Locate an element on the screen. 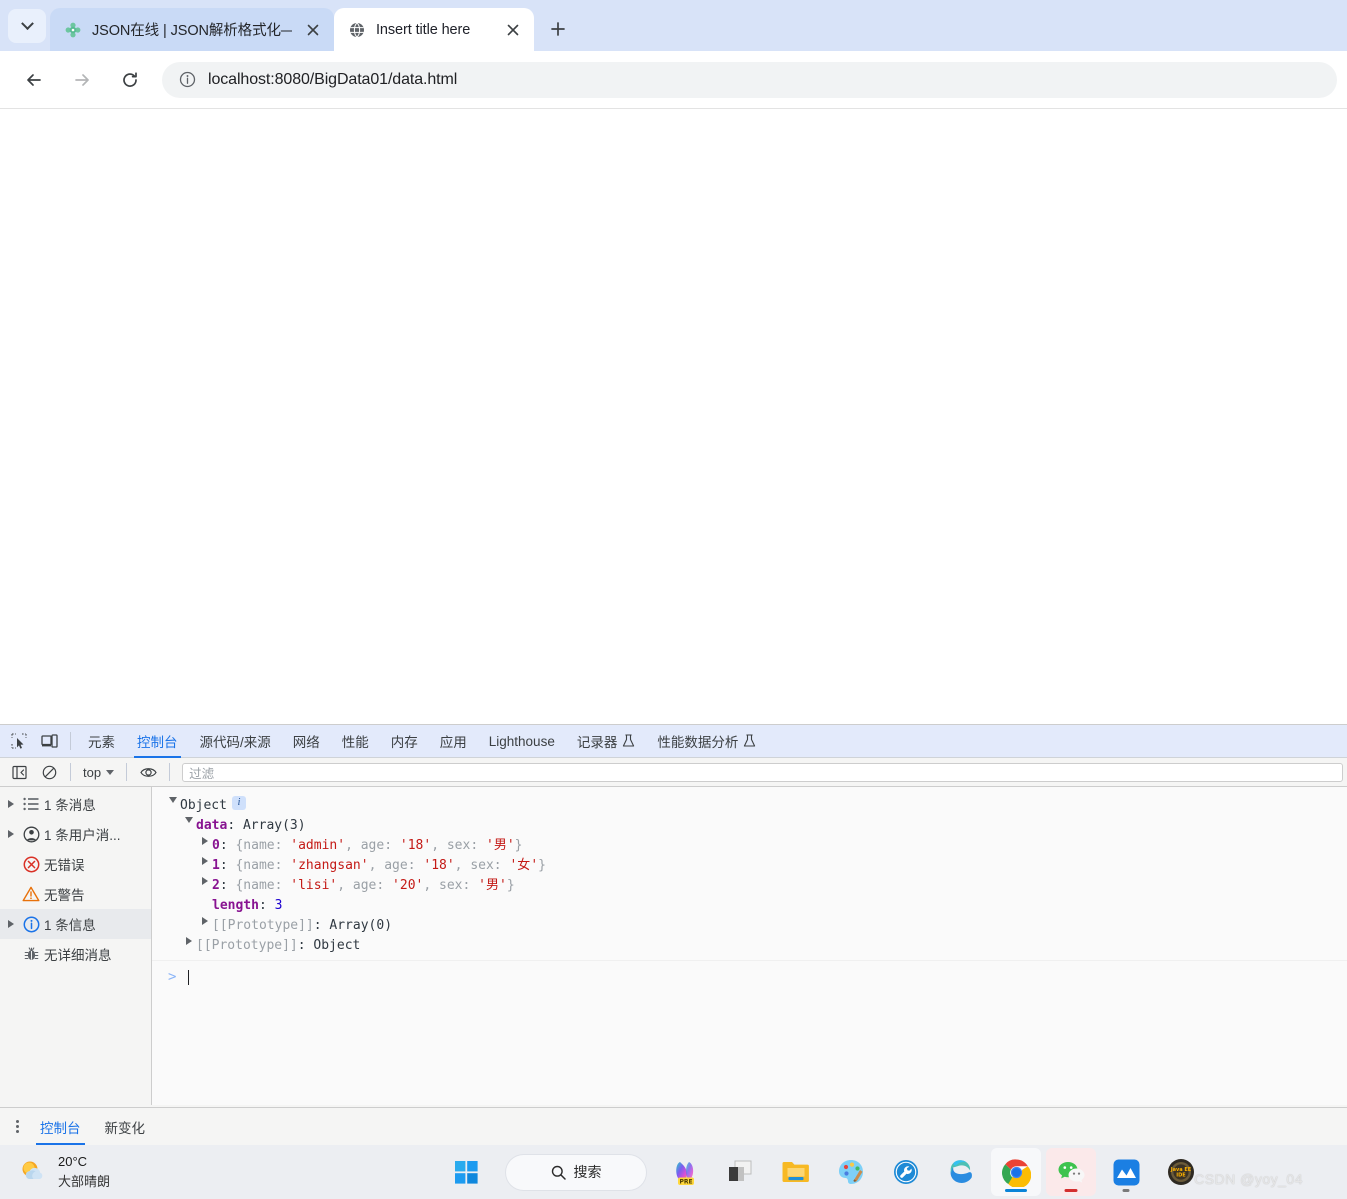  sidebar-item-errors: 无错误 is located at coordinates (75, 864).